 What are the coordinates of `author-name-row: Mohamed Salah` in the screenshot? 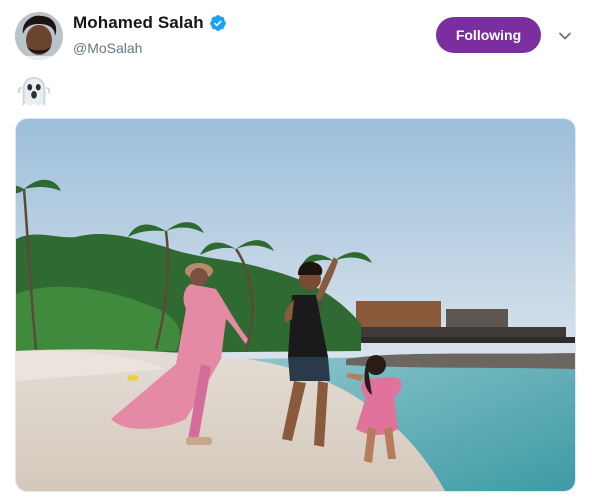 It's located at (150, 23).